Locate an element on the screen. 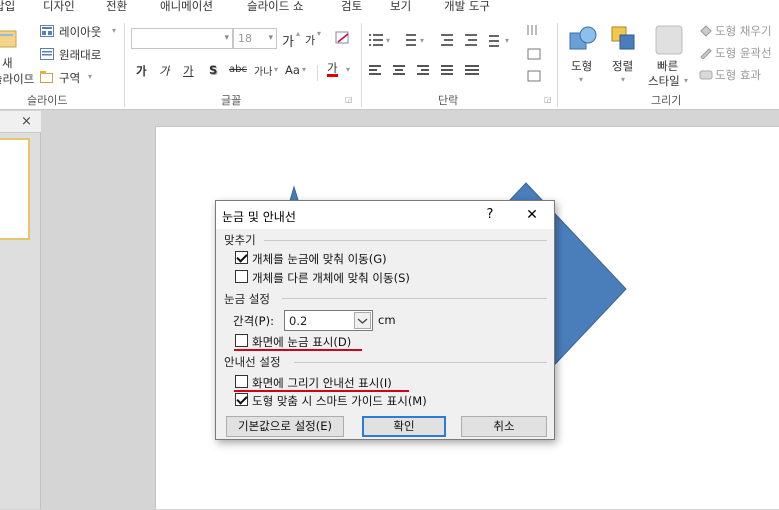 The height and width of the screenshot is (510, 779). dialog-titlebar: 눈금 및 안내선 ? ✕ is located at coordinates (385, 215).